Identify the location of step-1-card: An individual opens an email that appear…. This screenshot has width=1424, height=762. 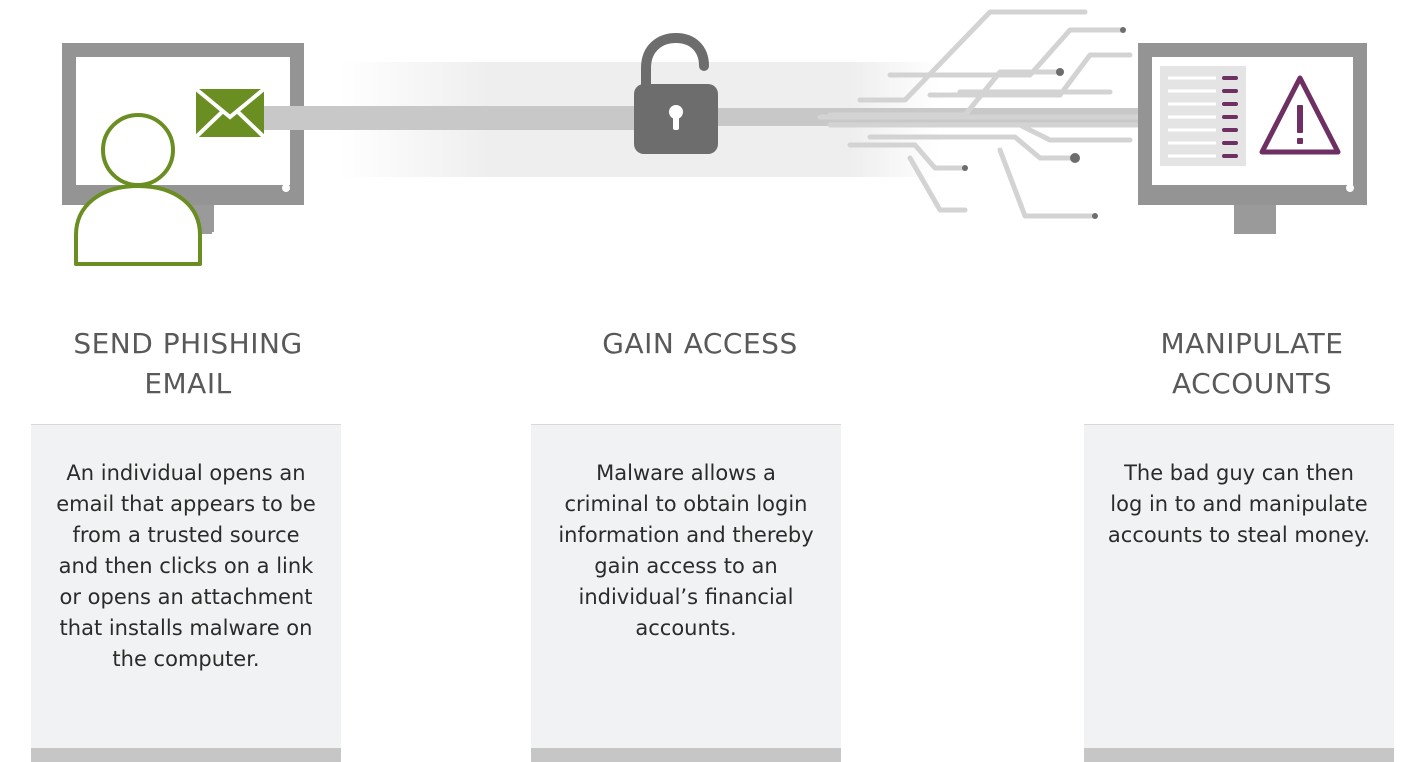
(186, 593).